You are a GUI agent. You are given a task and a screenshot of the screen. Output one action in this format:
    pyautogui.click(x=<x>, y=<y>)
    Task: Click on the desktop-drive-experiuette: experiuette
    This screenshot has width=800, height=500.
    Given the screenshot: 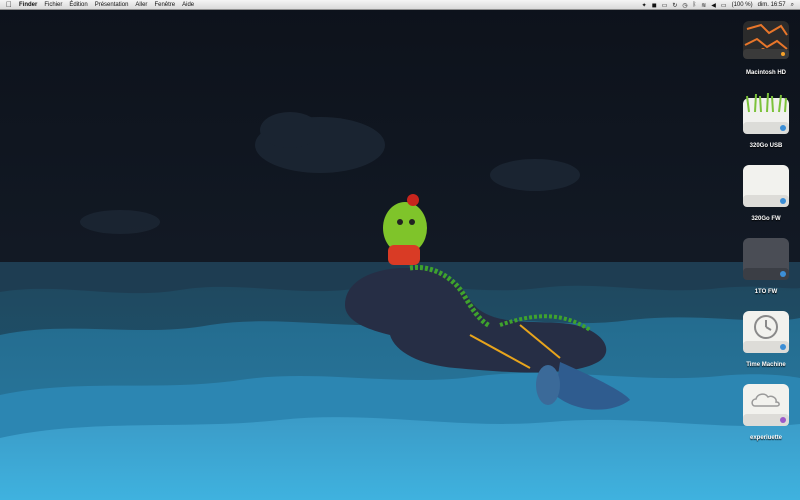 What is the action you would take?
    pyautogui.click(x=766, y=411)
    